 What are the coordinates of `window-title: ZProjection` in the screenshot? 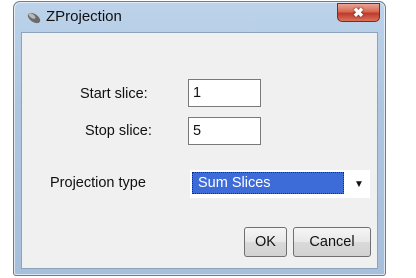 It's located at (84, 16).